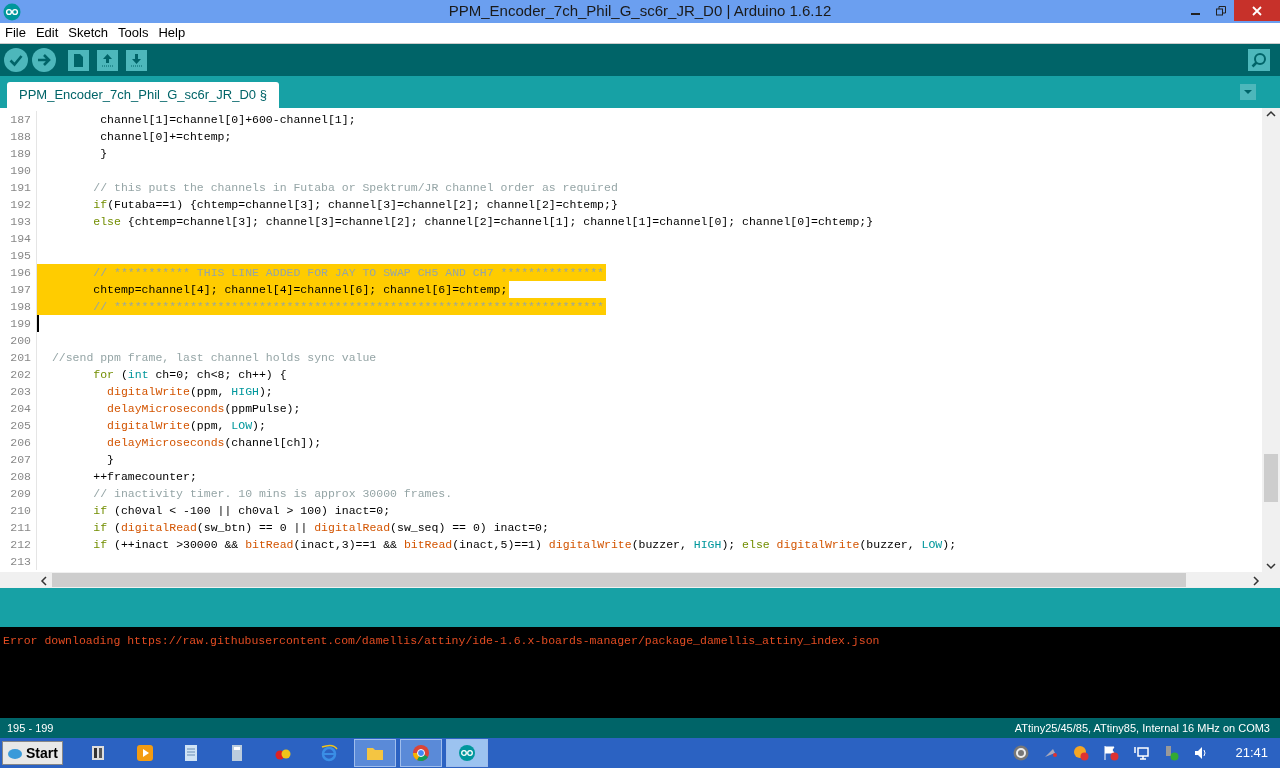 This screenshot has height=768, width=1280. Describe the element at coordinates (1259, 60) in the screenshot. I see `search-icon` at that location.